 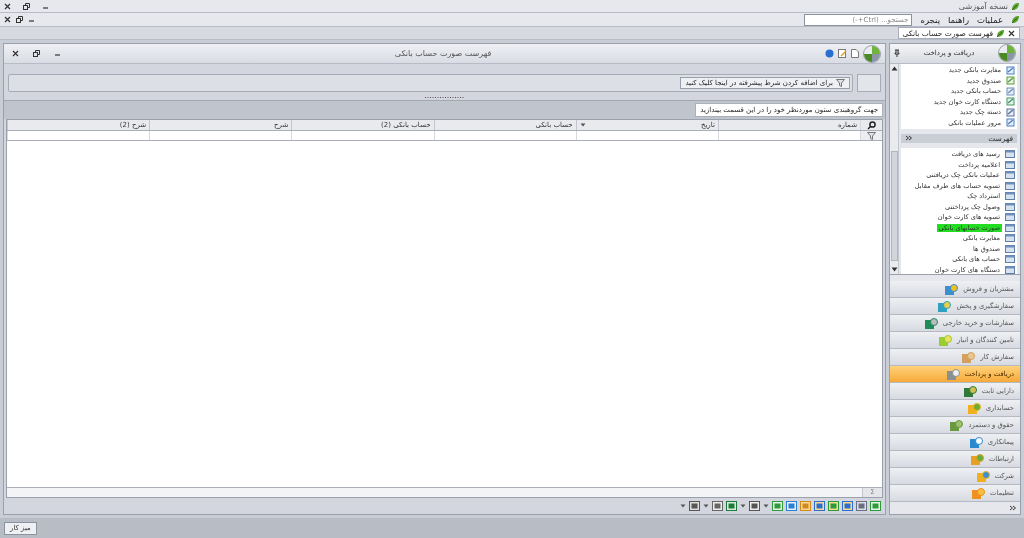 I want to click on menu-item: پنجره, so click(x=930, y=19).